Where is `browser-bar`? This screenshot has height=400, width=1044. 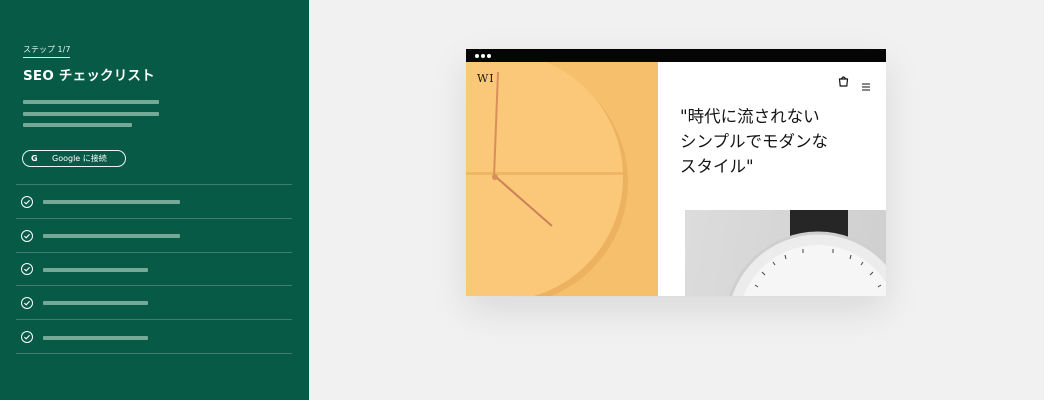 browser-bar is located at coordinates (676, 55).